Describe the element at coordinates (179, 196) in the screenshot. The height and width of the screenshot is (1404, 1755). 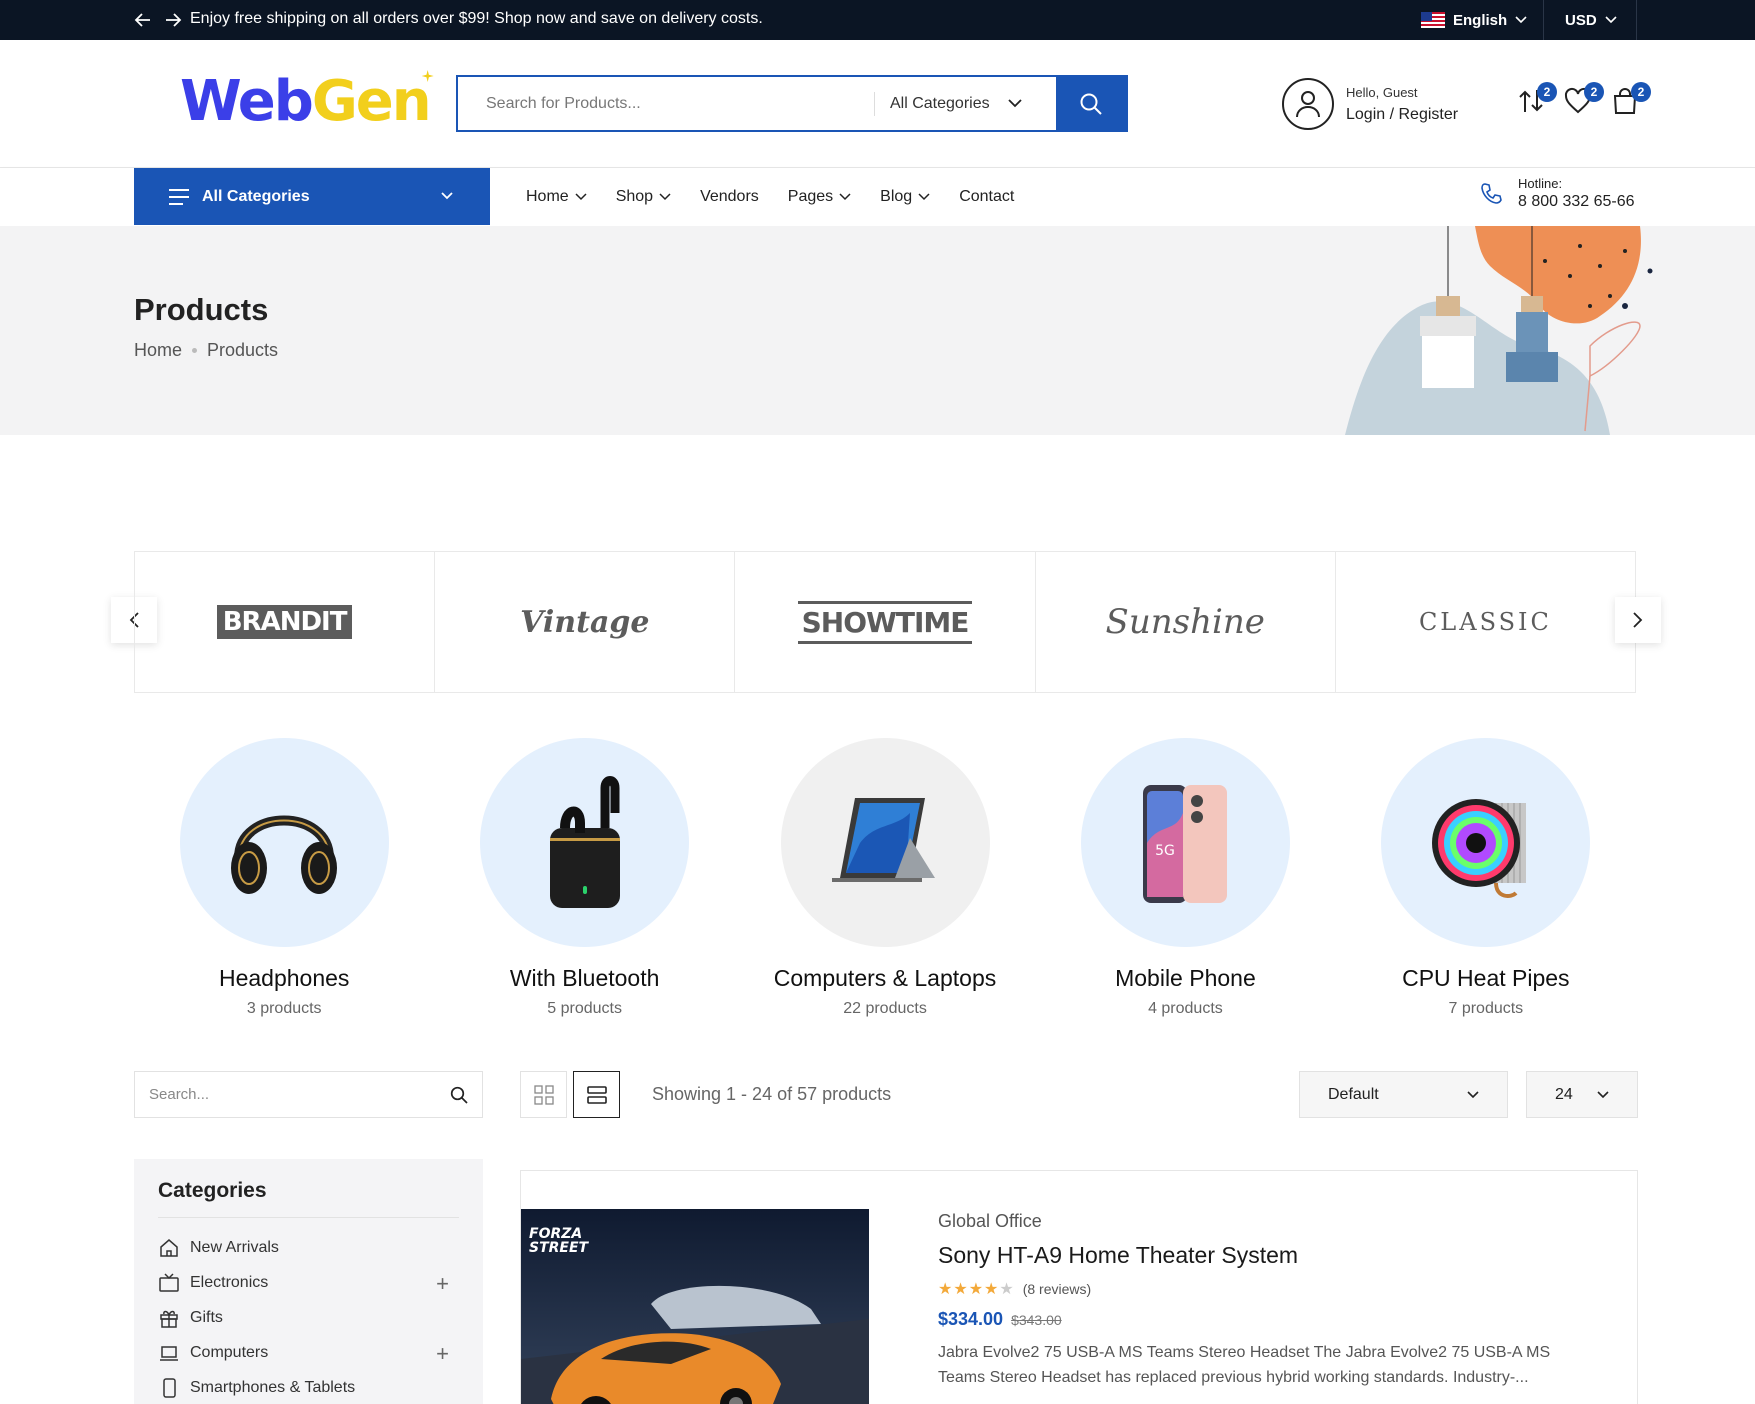
I see `menu-icon` at that location.